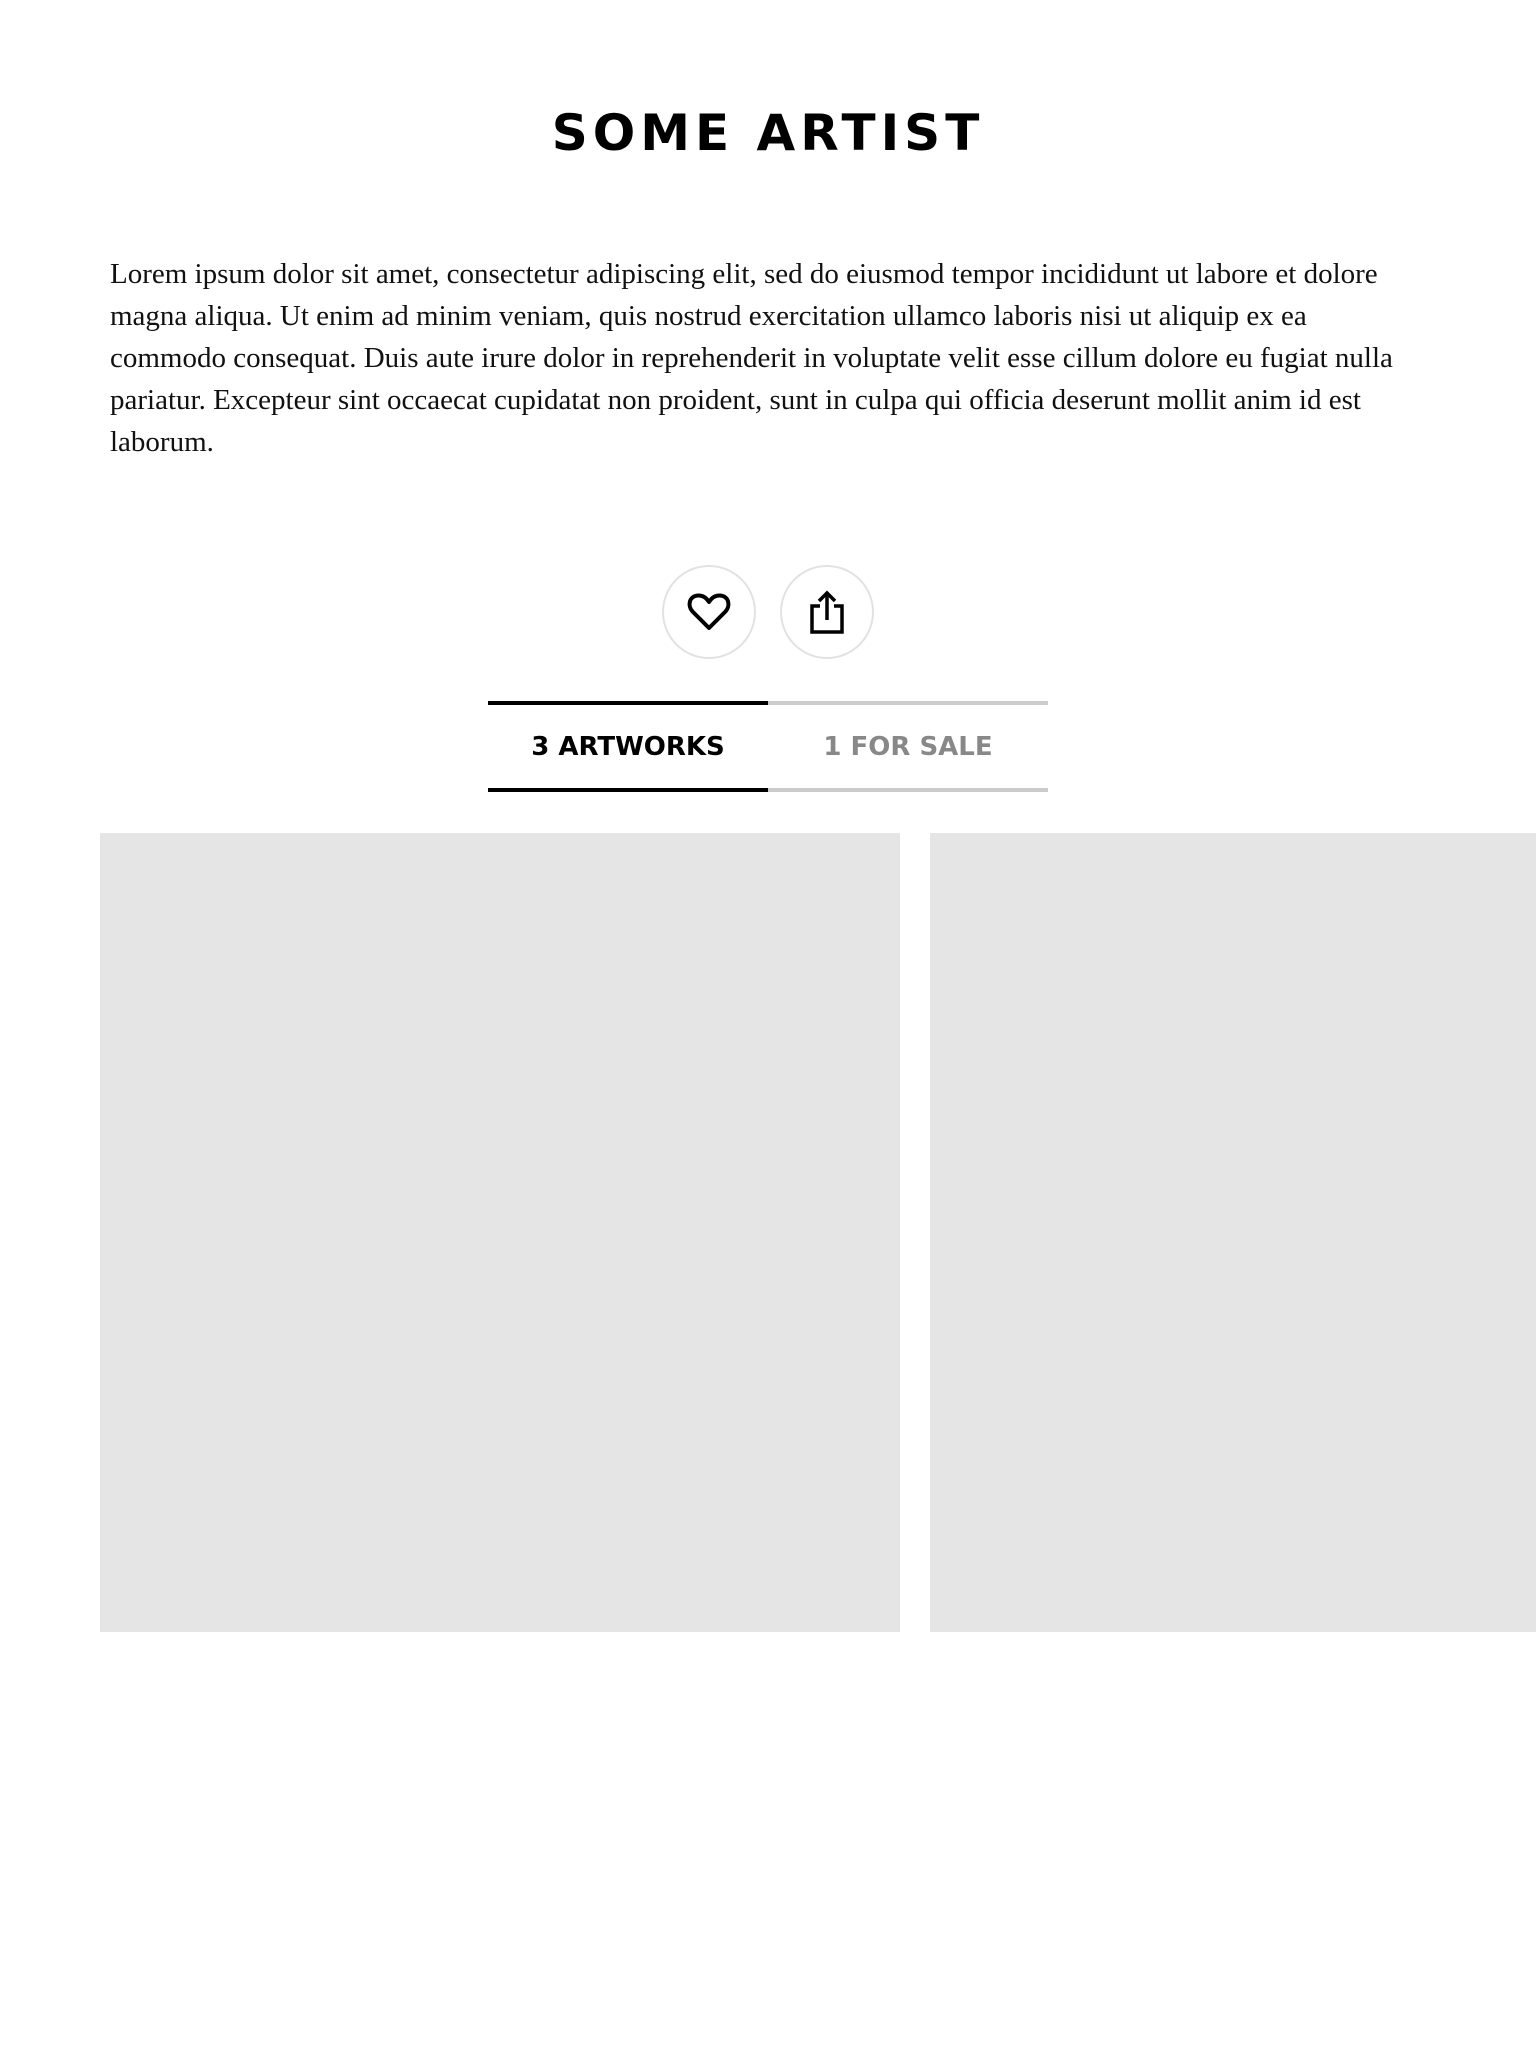  I want to click on favorite-button, so click(709, 612).